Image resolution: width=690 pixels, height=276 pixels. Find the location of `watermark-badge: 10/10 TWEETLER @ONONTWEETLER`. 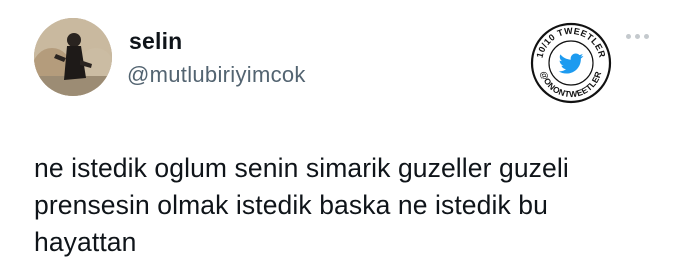

watermark-badge: 10/10 TWEETLER @ONONTWEETLER is located at coordinates (571, 63).